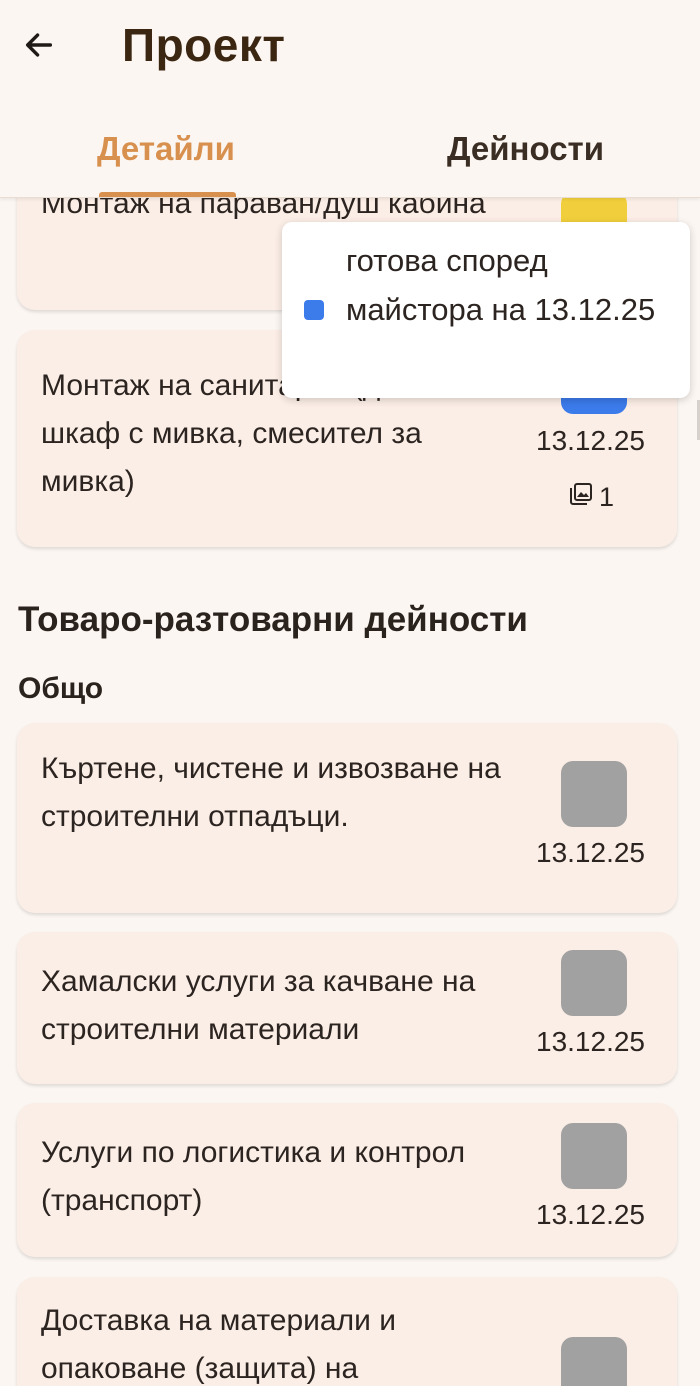 The width and height of the screenshot is (700, 1386). What do you see at coordinates (607, 497) in the screenshot?
I see `photo-count-value: 1` at bounding box center [607, 497].